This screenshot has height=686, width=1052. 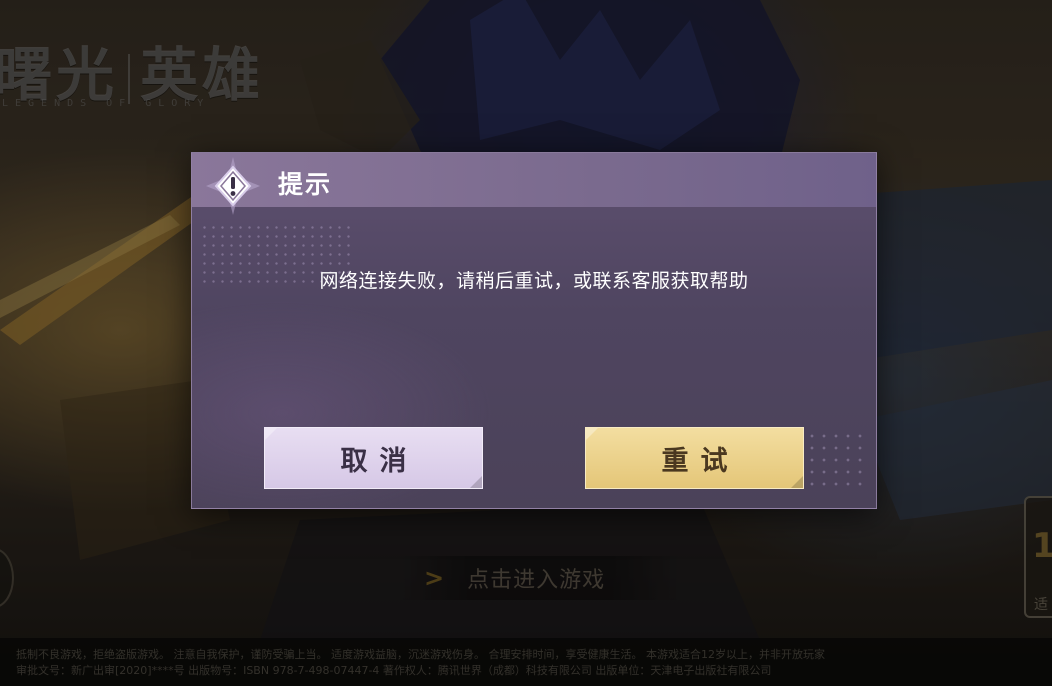 What do you see at coordinates (233, 186) in the screenshot?
I see `warning-icon` at bounding box center [233, 186].